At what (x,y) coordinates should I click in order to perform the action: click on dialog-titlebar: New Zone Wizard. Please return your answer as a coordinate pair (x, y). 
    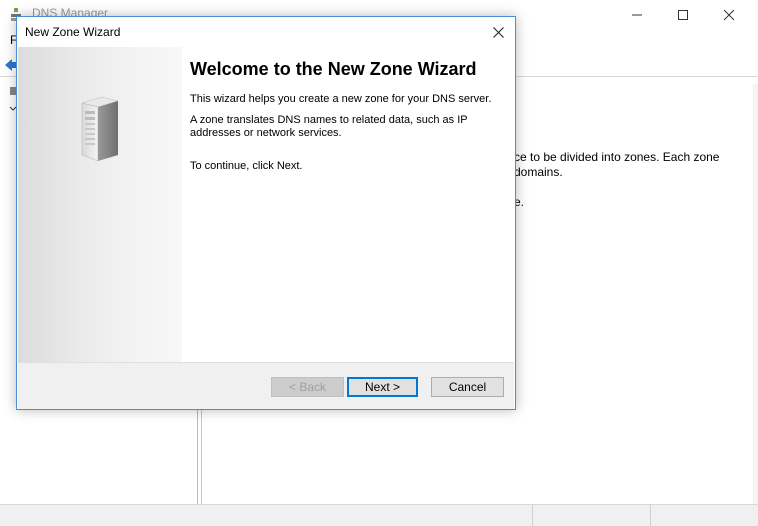
    Looking at the image, I should click on (266, 32).